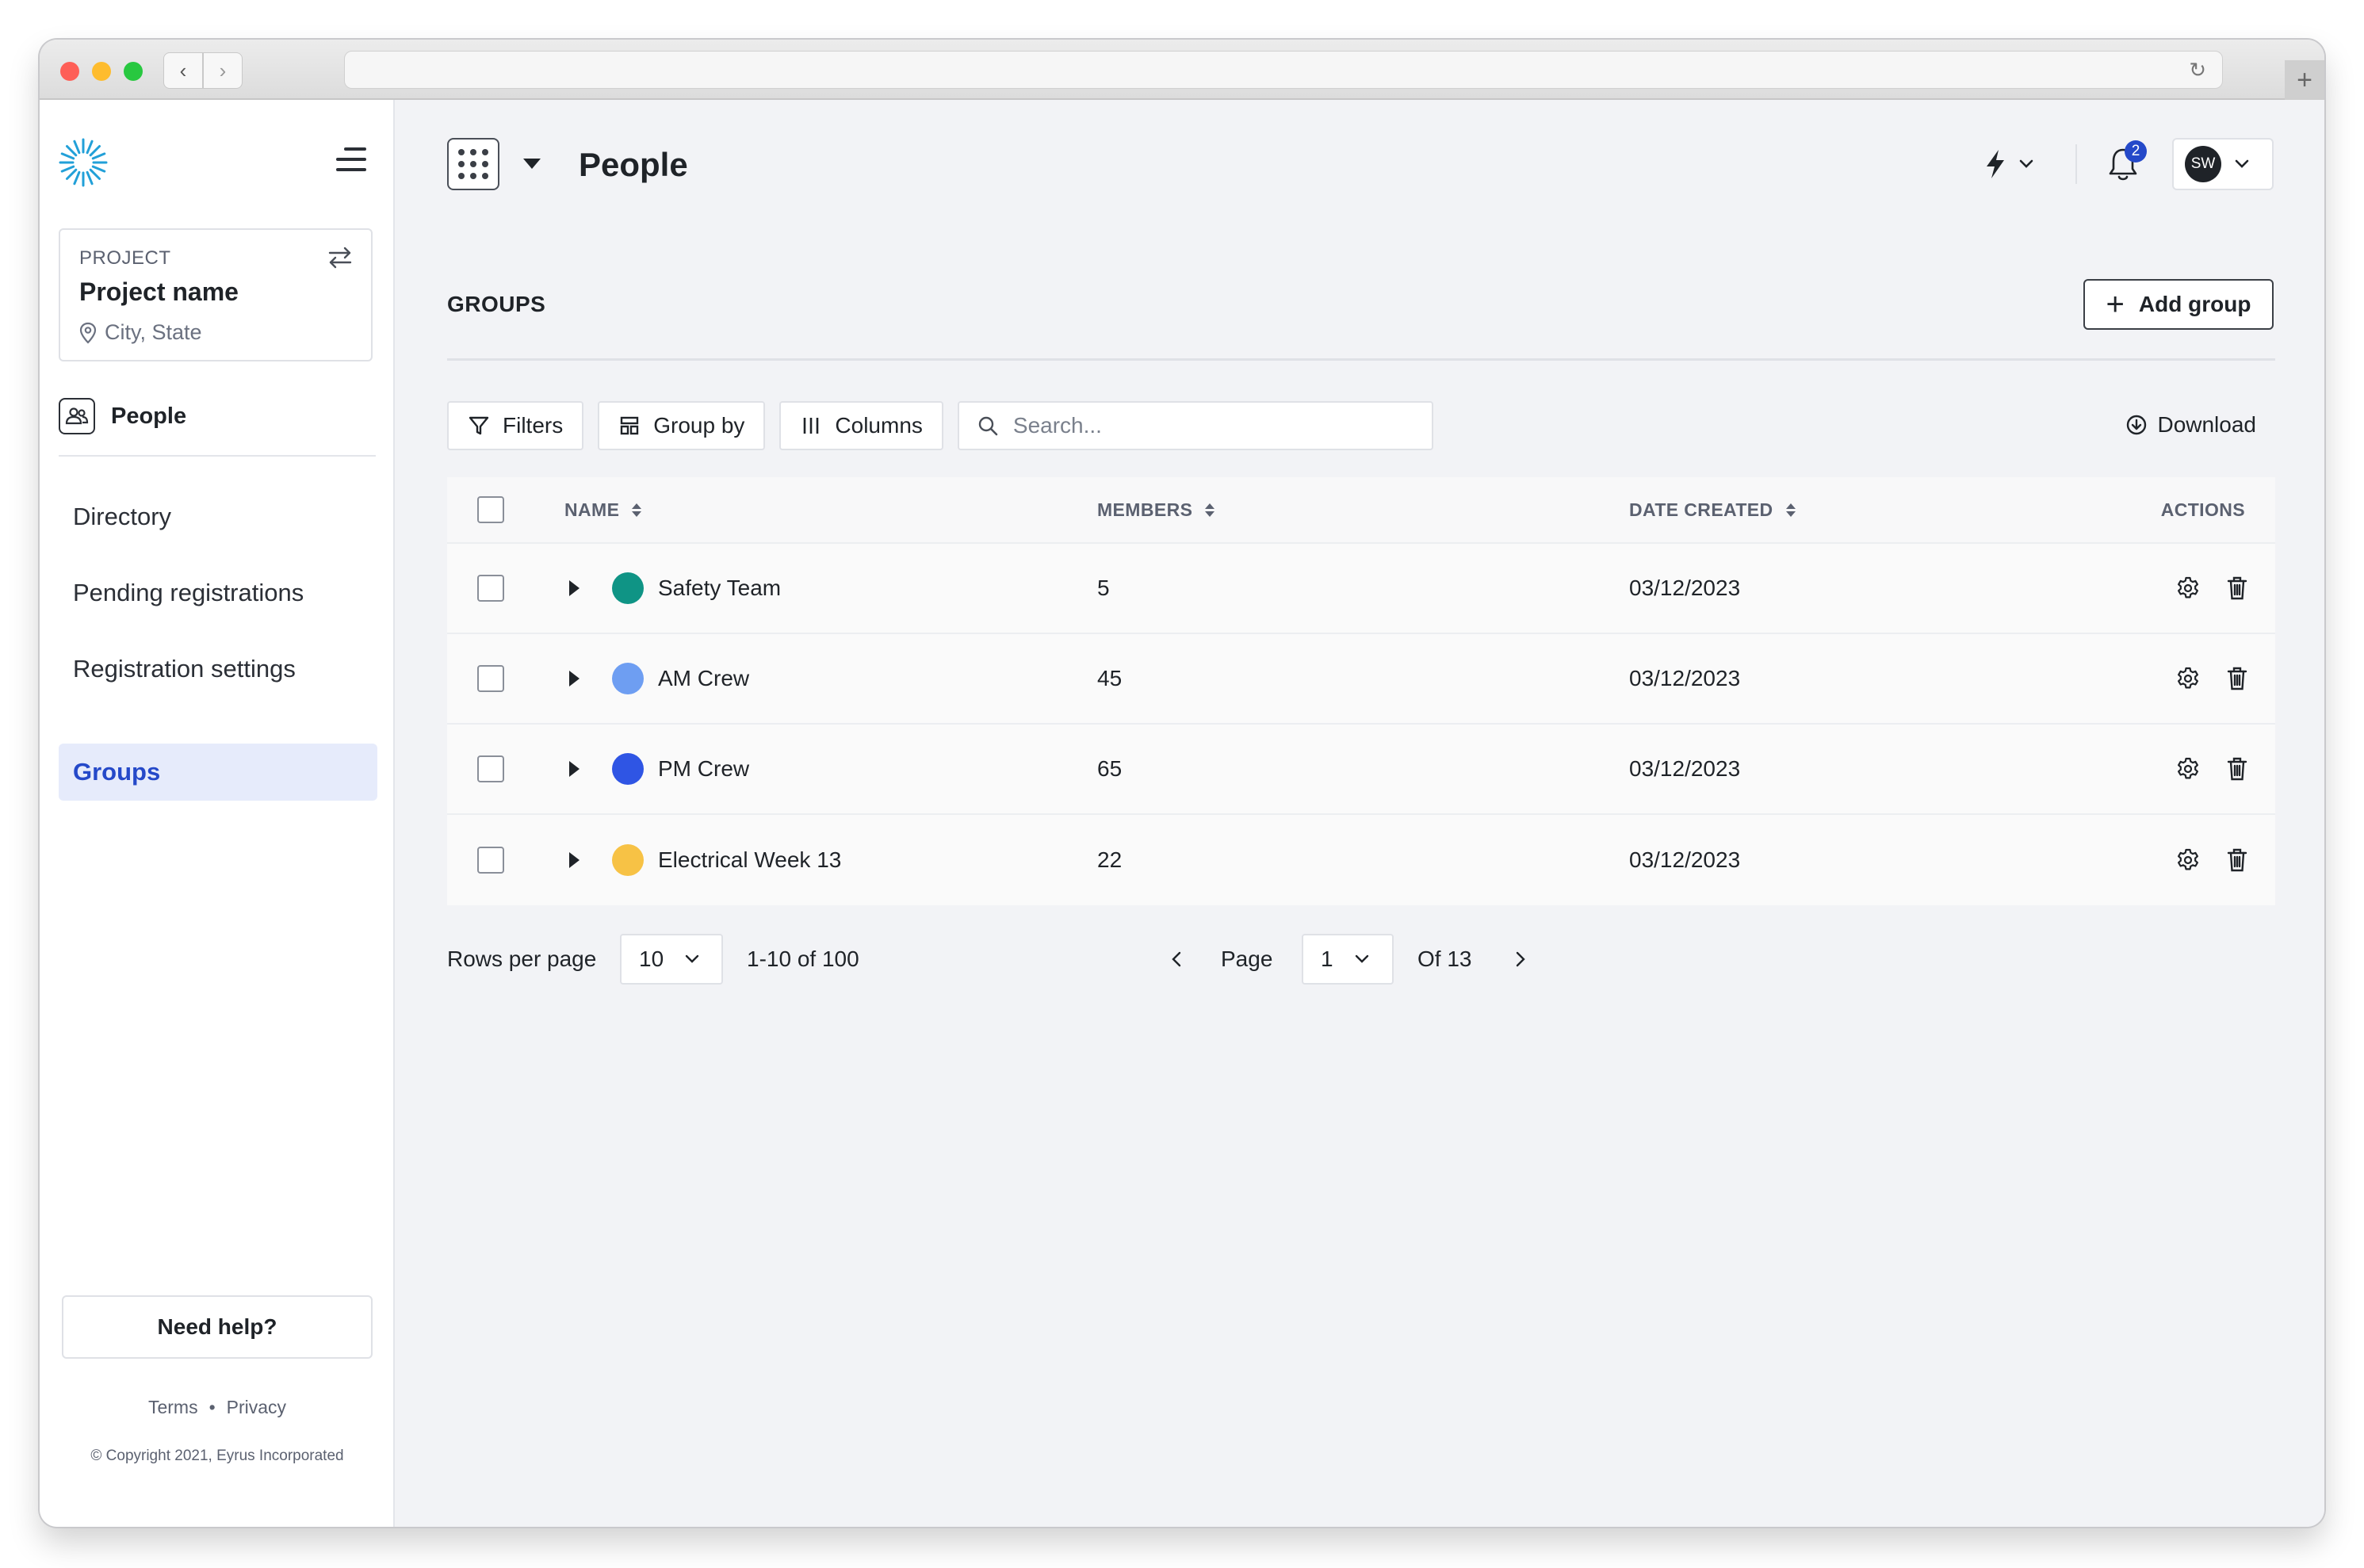  I want to click on groups-section-title: GROUPS, so click(496, 304).